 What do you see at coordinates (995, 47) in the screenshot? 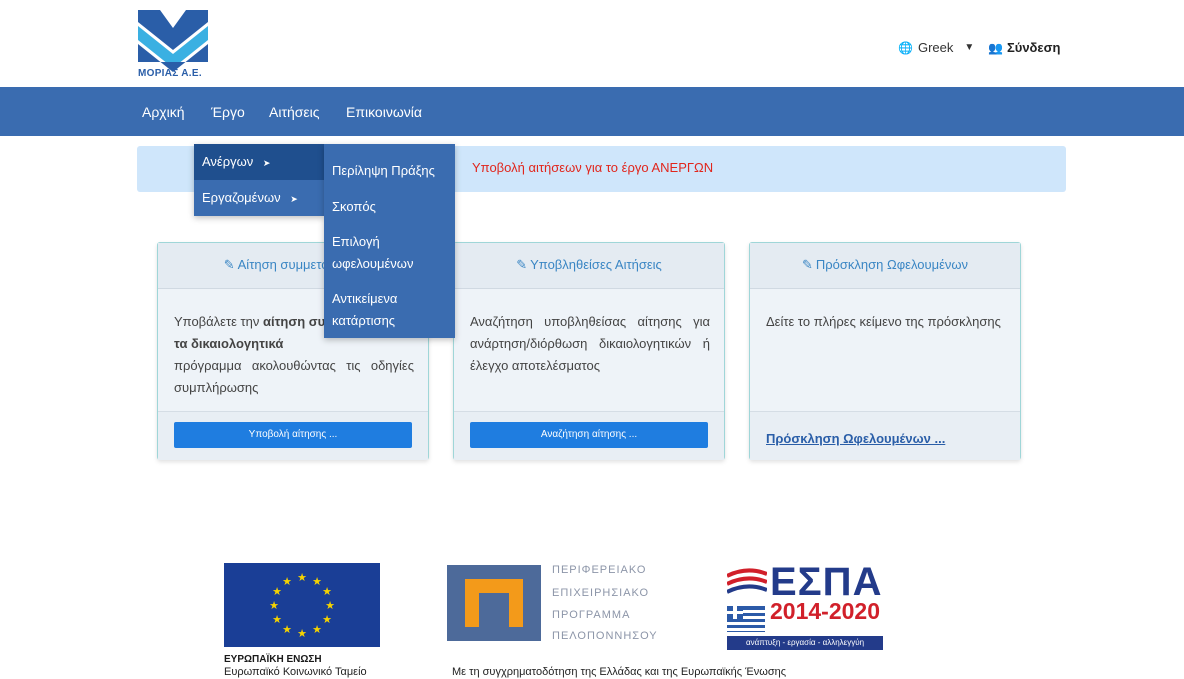
I see `users-icon: 👥` at bounding box center [995, 47].